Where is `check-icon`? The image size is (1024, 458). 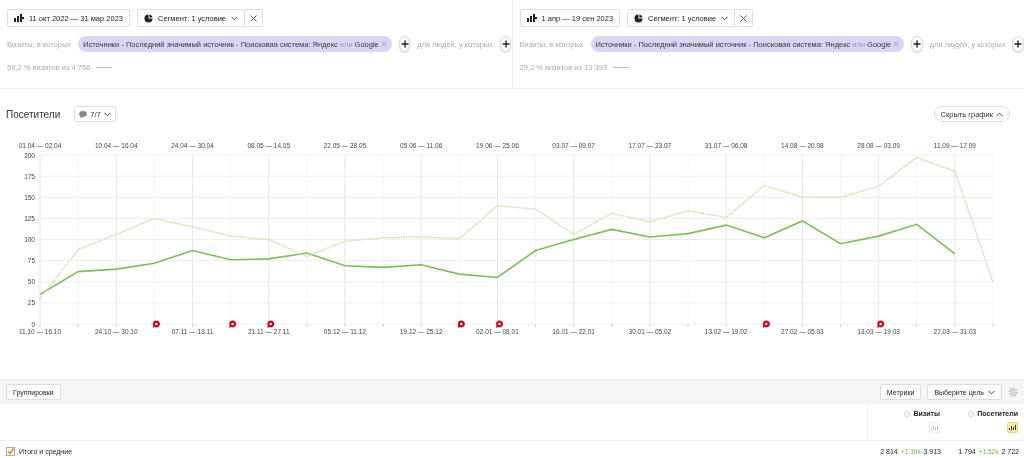
check-icon is located at coordinates (10, 451).